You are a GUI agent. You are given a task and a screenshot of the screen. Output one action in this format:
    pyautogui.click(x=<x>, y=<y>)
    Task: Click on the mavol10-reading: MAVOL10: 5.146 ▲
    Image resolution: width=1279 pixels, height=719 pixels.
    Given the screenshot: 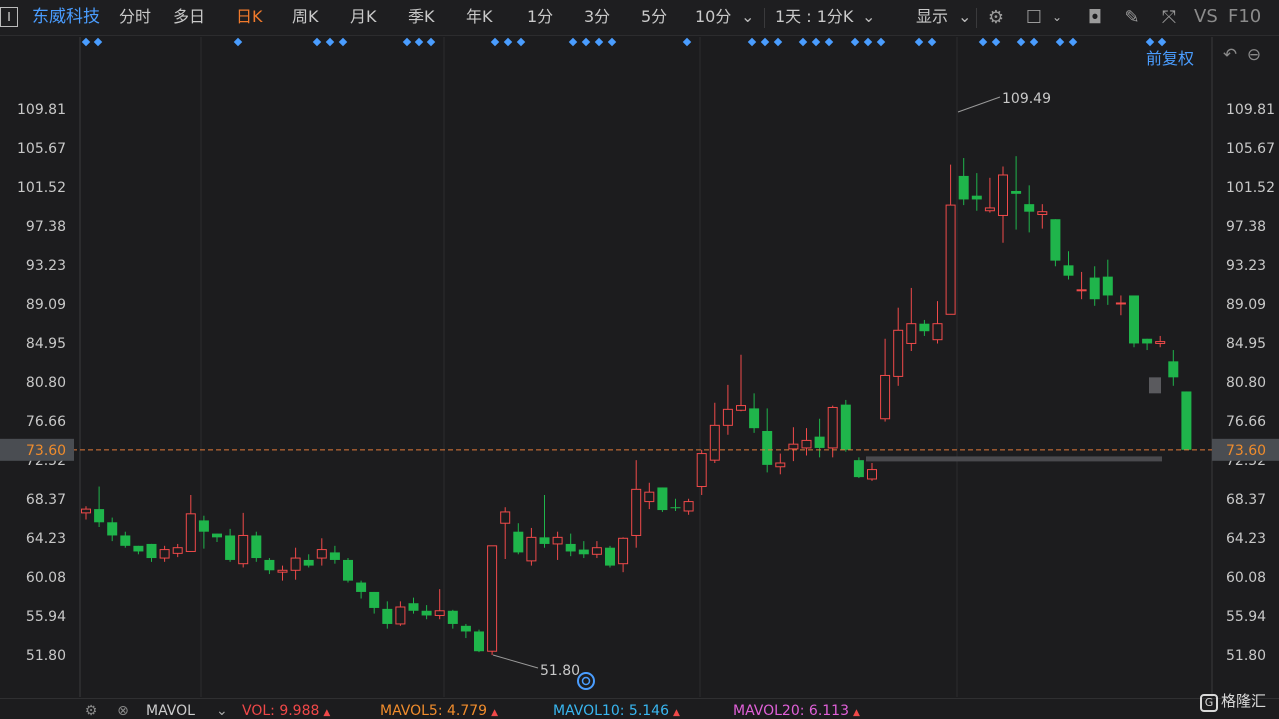 What is the action you would take?
    pyautogui.click(x=616, y=710)
    